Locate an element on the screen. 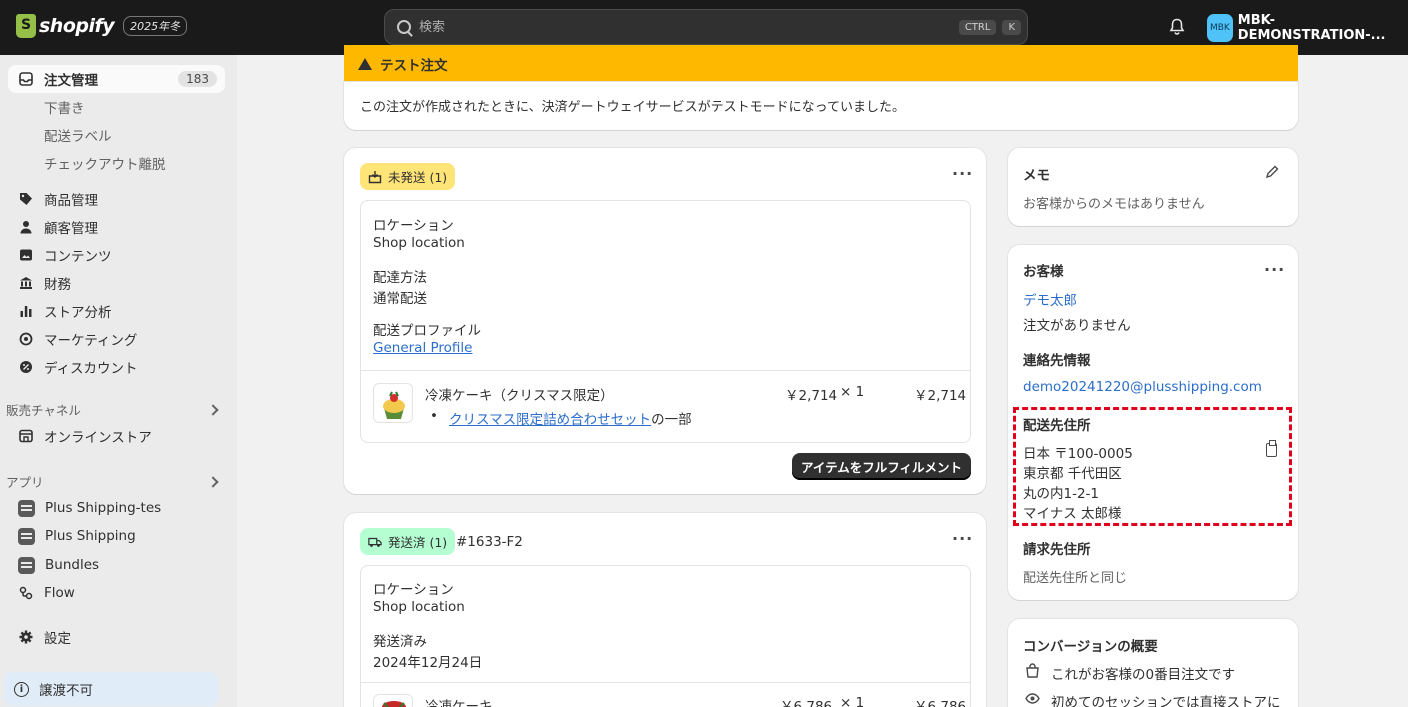 This screenshot has width=1408, height=707. contact-info-title: 連絡先情報 is located at coordinates (1057, 361).